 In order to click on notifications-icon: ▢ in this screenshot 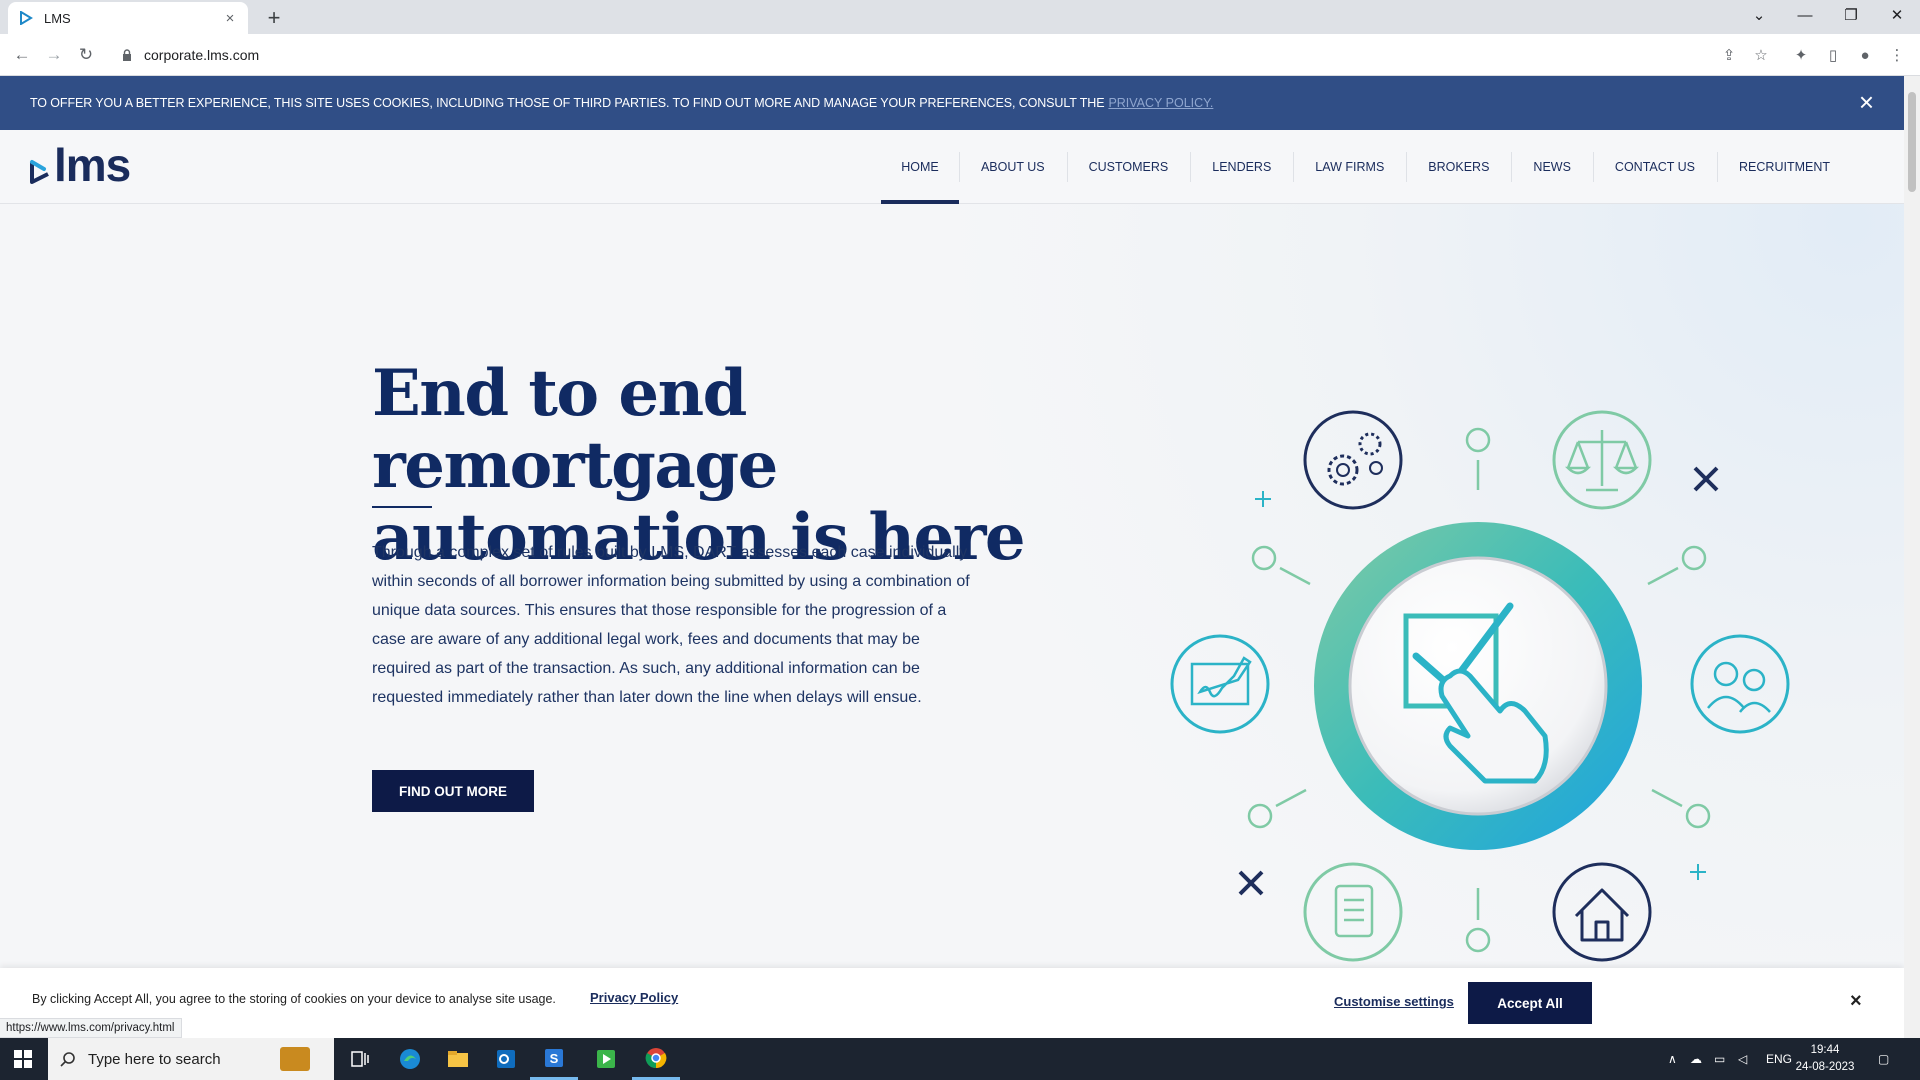, I will do `click(1883, 1059)`.